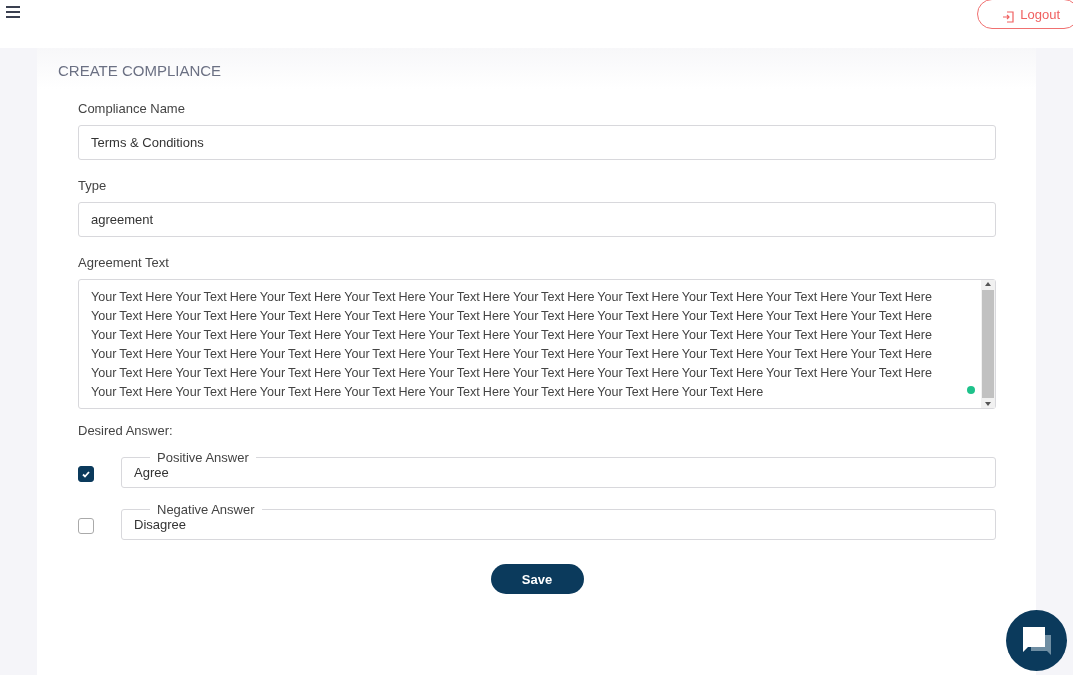  Describe the element at coordinates (93, 185) in the screenshot. I see `field-label: Type` at that location.